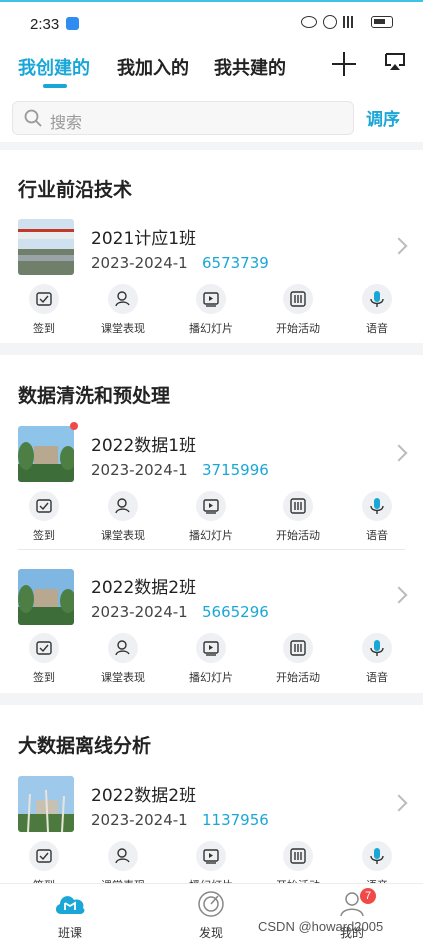 This screenshot has height=943, width=423. I want to click on class-code: 6573739, so click(235, 263).